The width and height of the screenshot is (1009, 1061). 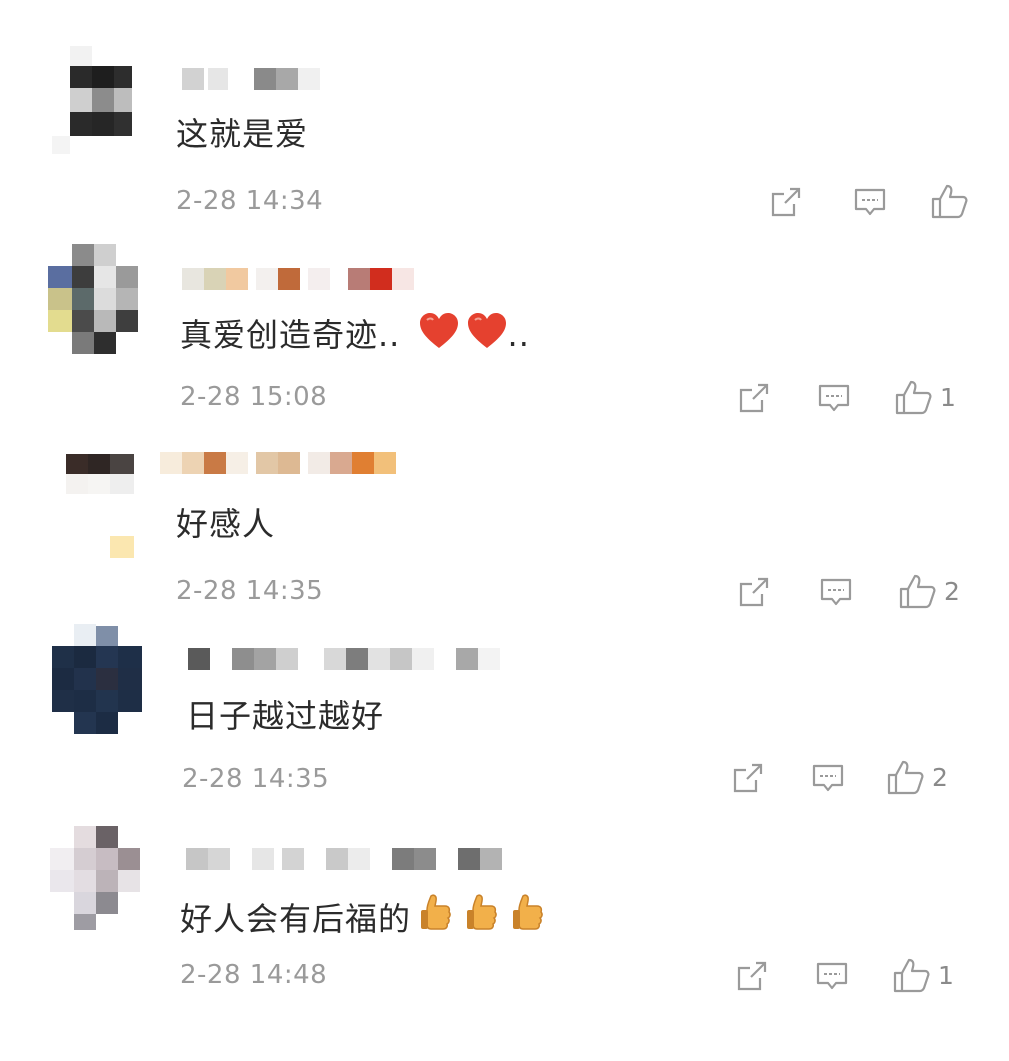 I want to click on comment-text: 真爱创造奇迹.. .., so click(x=355, y=333).